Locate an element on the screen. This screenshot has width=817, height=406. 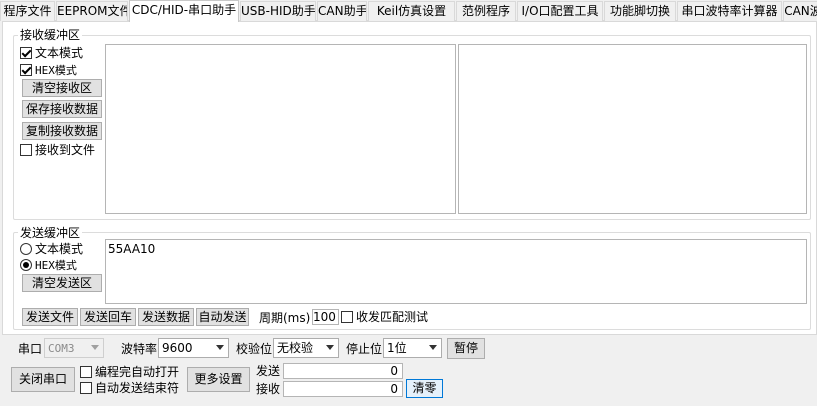
received-label: 接收 is located at coordinates (268, 389).